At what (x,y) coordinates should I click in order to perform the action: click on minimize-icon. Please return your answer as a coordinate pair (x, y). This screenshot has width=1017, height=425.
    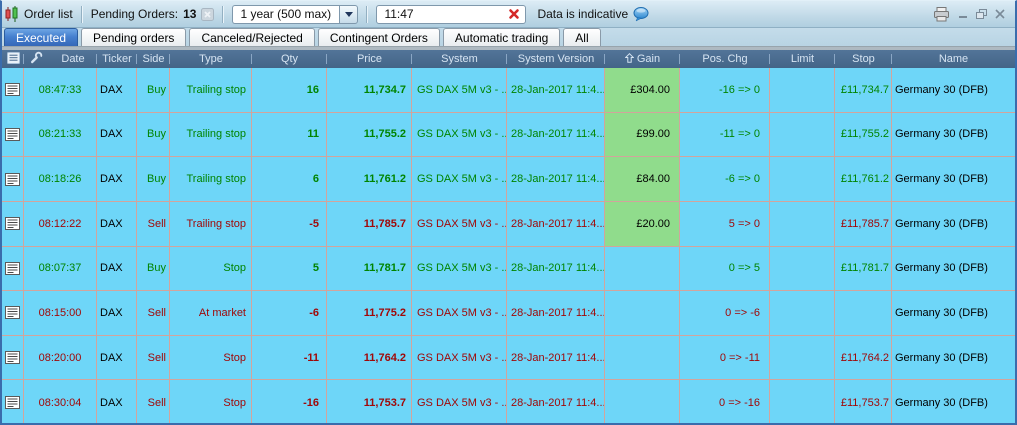
    Looking at the image, I should click on (963, 14).